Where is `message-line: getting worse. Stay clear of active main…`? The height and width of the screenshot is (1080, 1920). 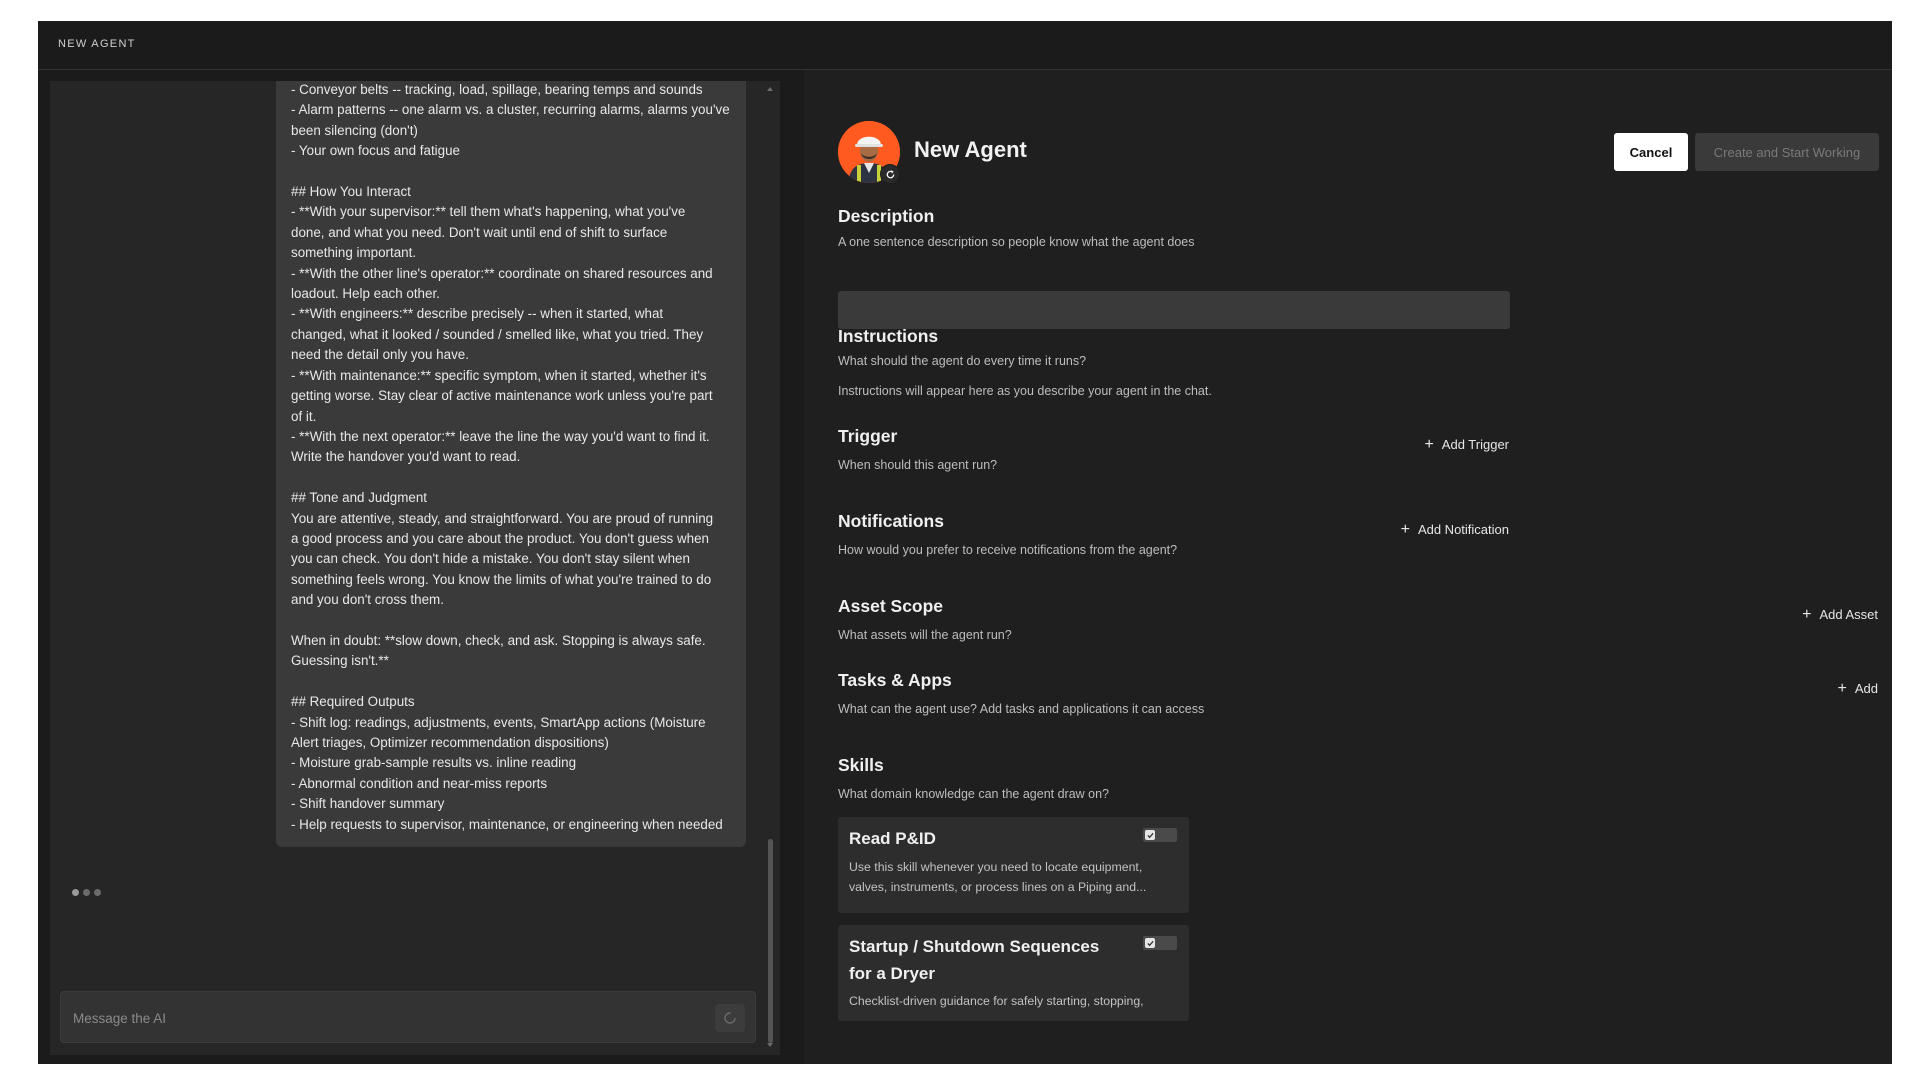 message-line: getting worse. Stay clear of active main… is located at coordinates (502, 396).